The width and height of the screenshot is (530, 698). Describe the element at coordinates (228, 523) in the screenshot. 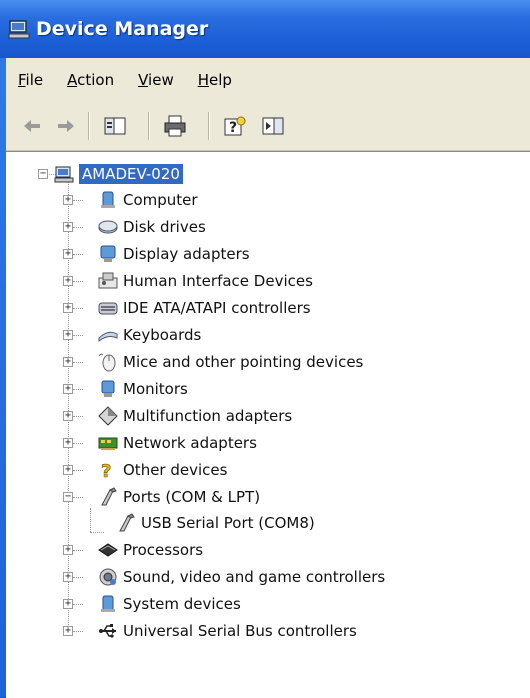

I see `tree-item-label: USB Serial Port (COM8)` at that location.